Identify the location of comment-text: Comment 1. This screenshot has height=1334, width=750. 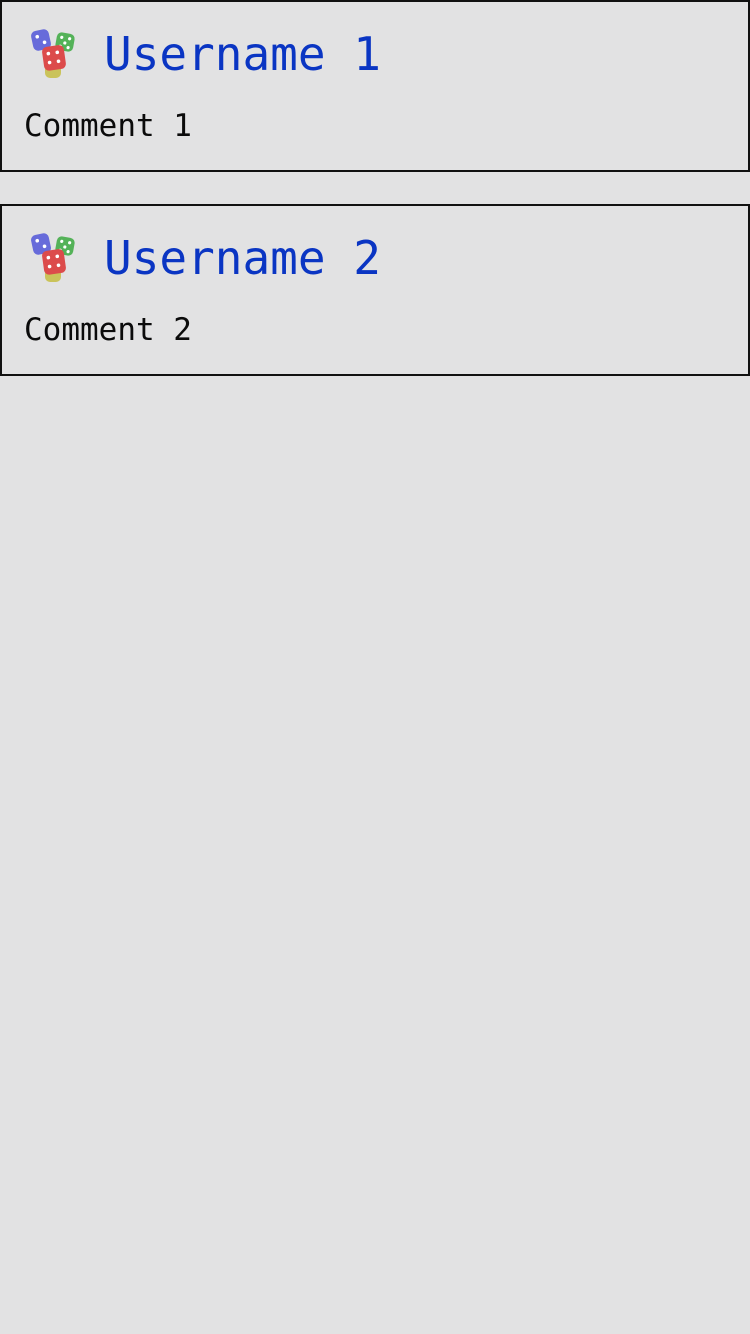
(108, 126).